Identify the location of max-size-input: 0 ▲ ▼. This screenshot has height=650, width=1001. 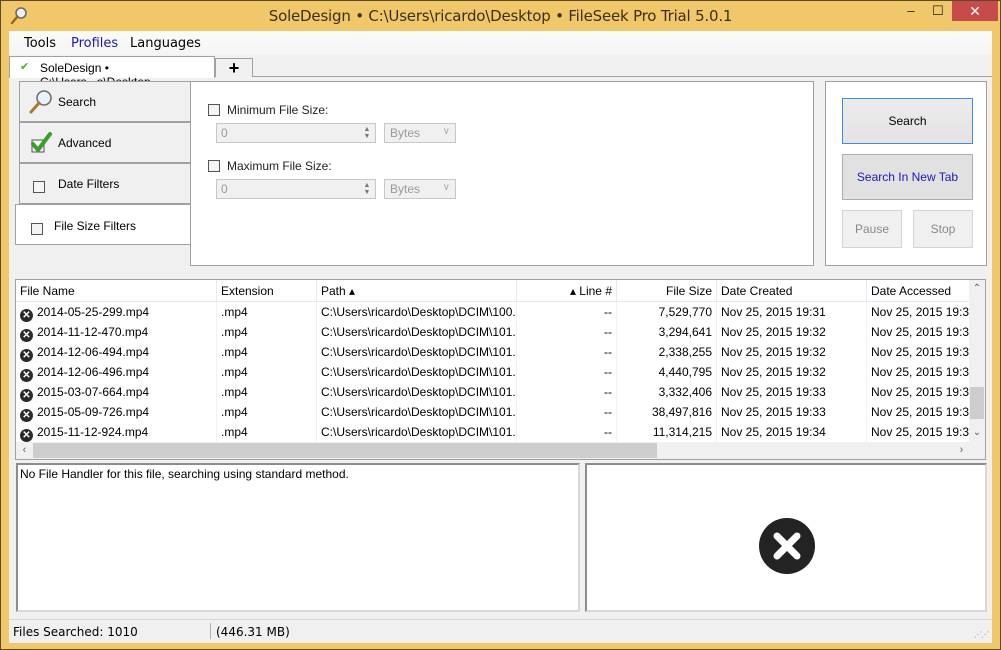
(296, 189).